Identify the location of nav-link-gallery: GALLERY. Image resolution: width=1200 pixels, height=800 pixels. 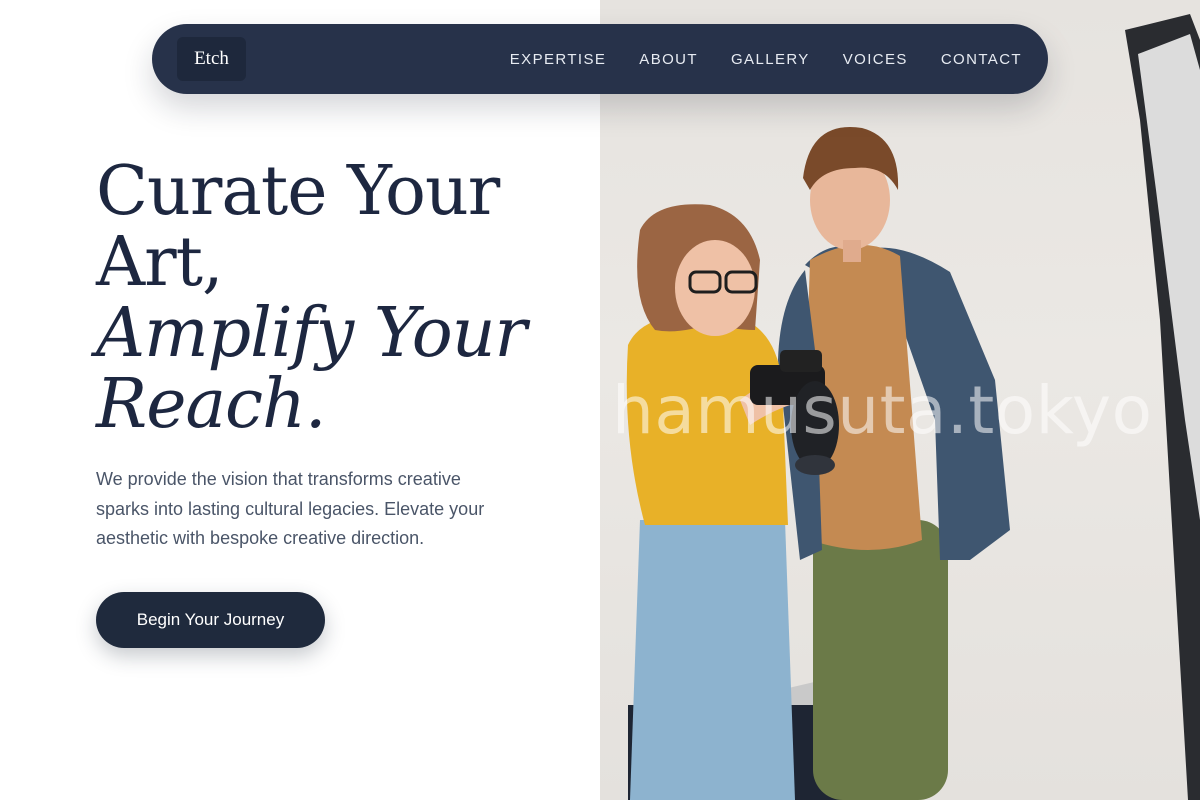
(770, 59).